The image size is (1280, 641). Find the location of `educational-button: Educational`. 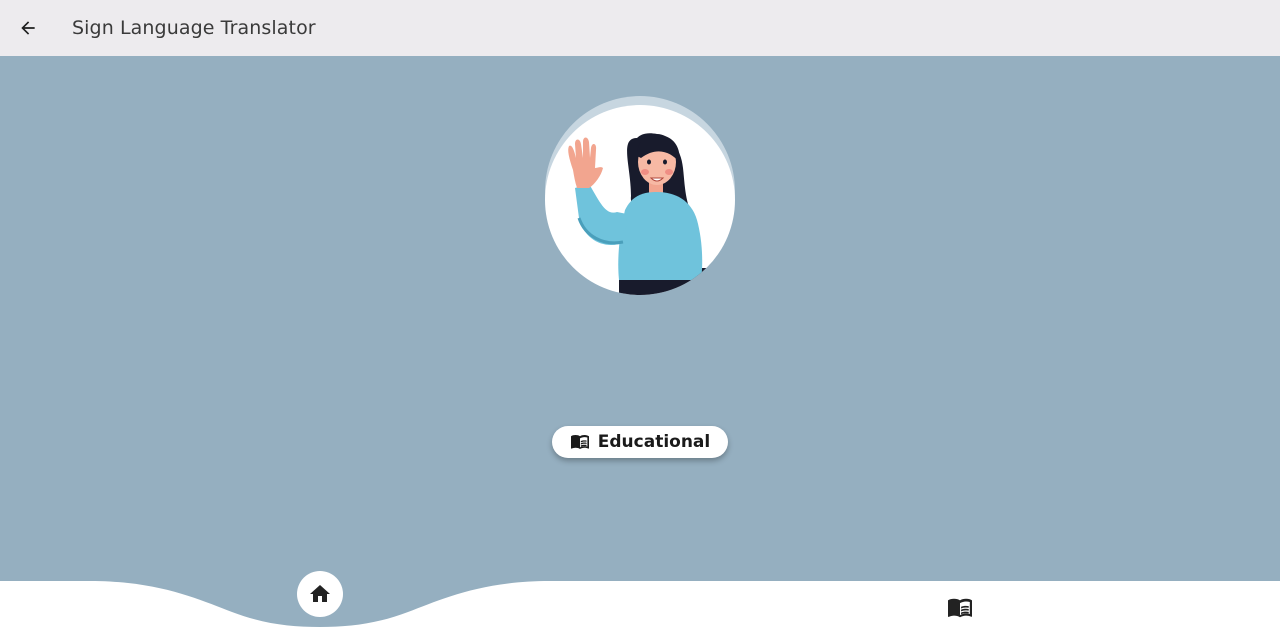

educational-button: Educational is located at coordinates (640, 442).